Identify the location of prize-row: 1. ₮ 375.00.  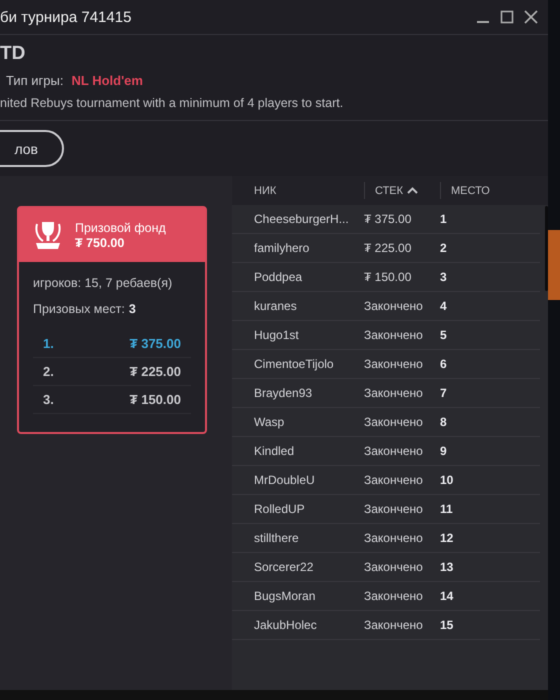
(112, 344).